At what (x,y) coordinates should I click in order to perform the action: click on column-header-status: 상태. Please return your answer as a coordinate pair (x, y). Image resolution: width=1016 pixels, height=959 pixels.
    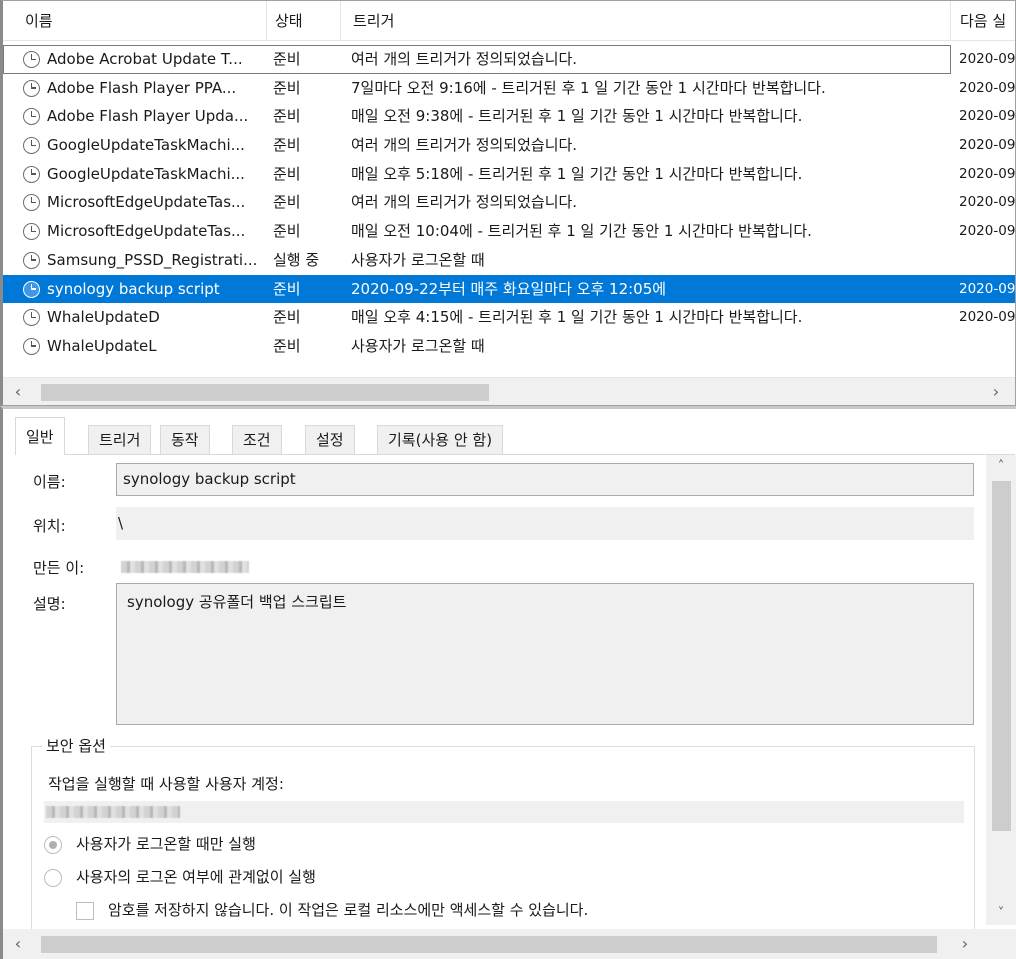
    Looking at the image, I should click on (304, 21).